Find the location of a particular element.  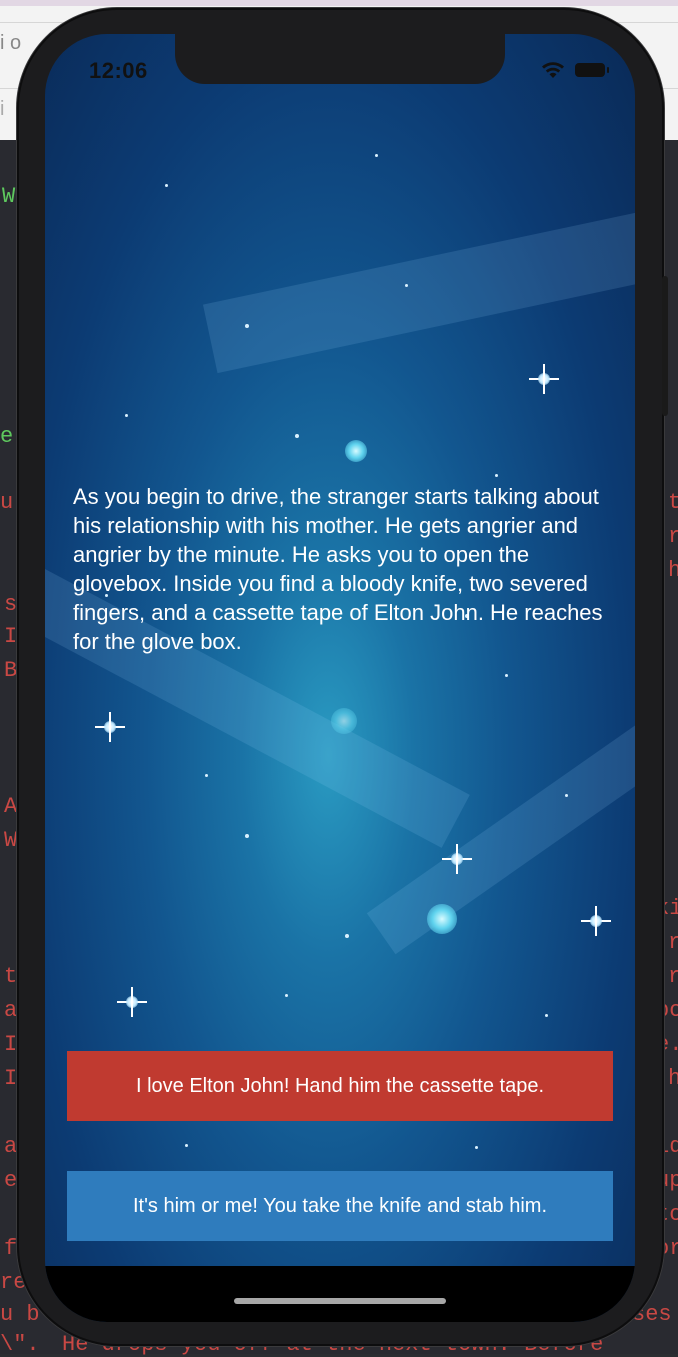

code-fragment: u b is located at coordinates (20, 1314).